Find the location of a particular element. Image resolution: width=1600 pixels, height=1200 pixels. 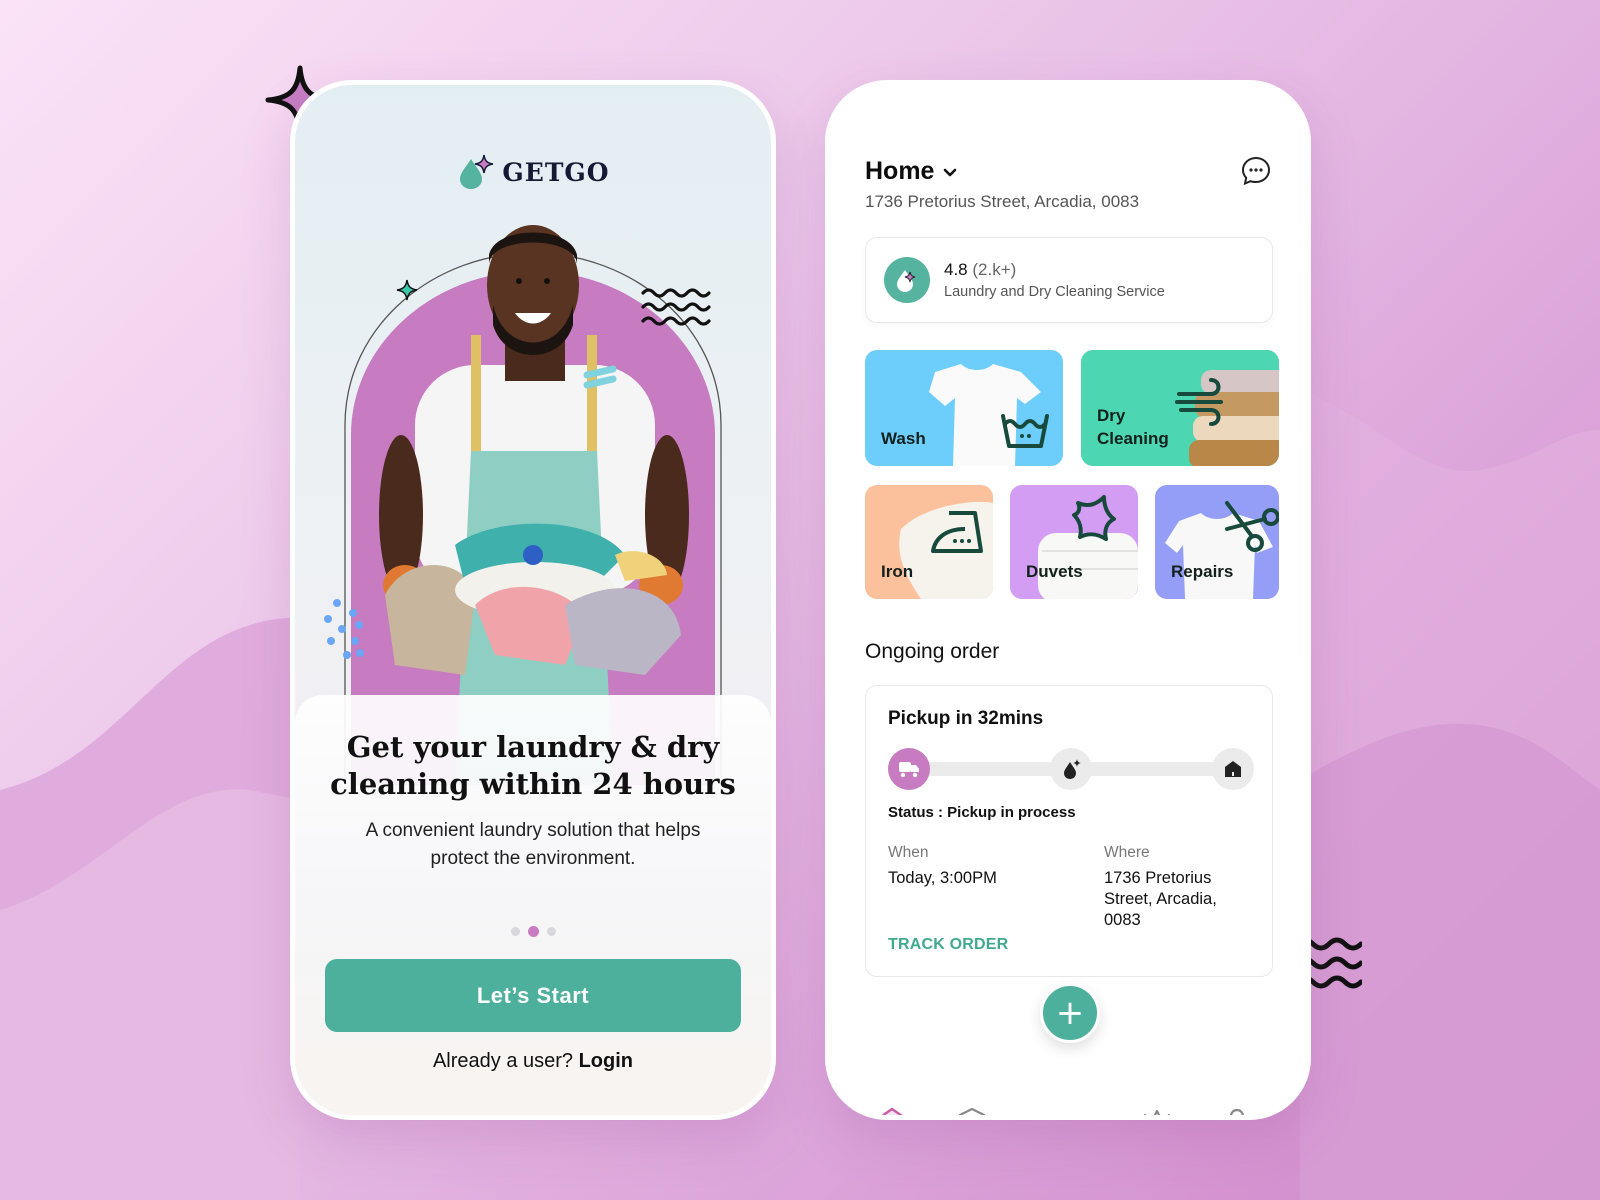

step-pickup is located at coordinates (909, 769).